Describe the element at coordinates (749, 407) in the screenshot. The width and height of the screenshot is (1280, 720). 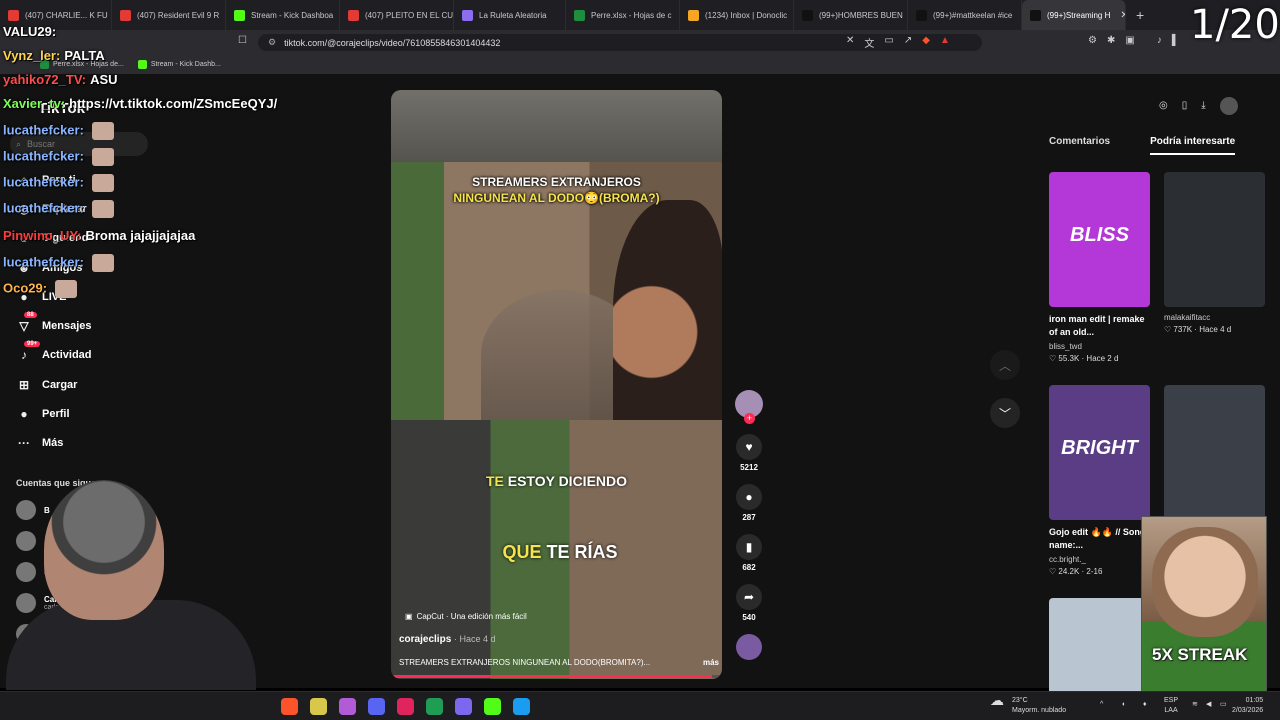
I see `creator-avatar: +` at that location.